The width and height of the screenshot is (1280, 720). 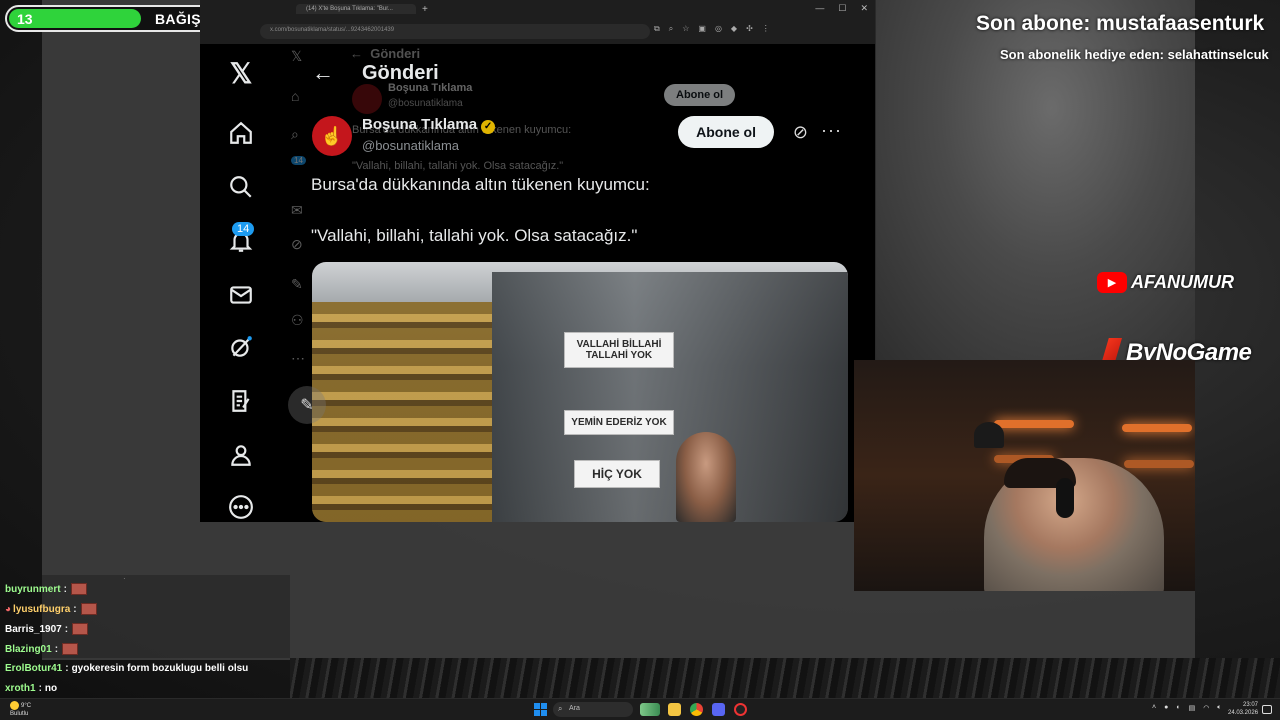 I want to click on chat-message: xroth1: no, so click(x=31, y=688).